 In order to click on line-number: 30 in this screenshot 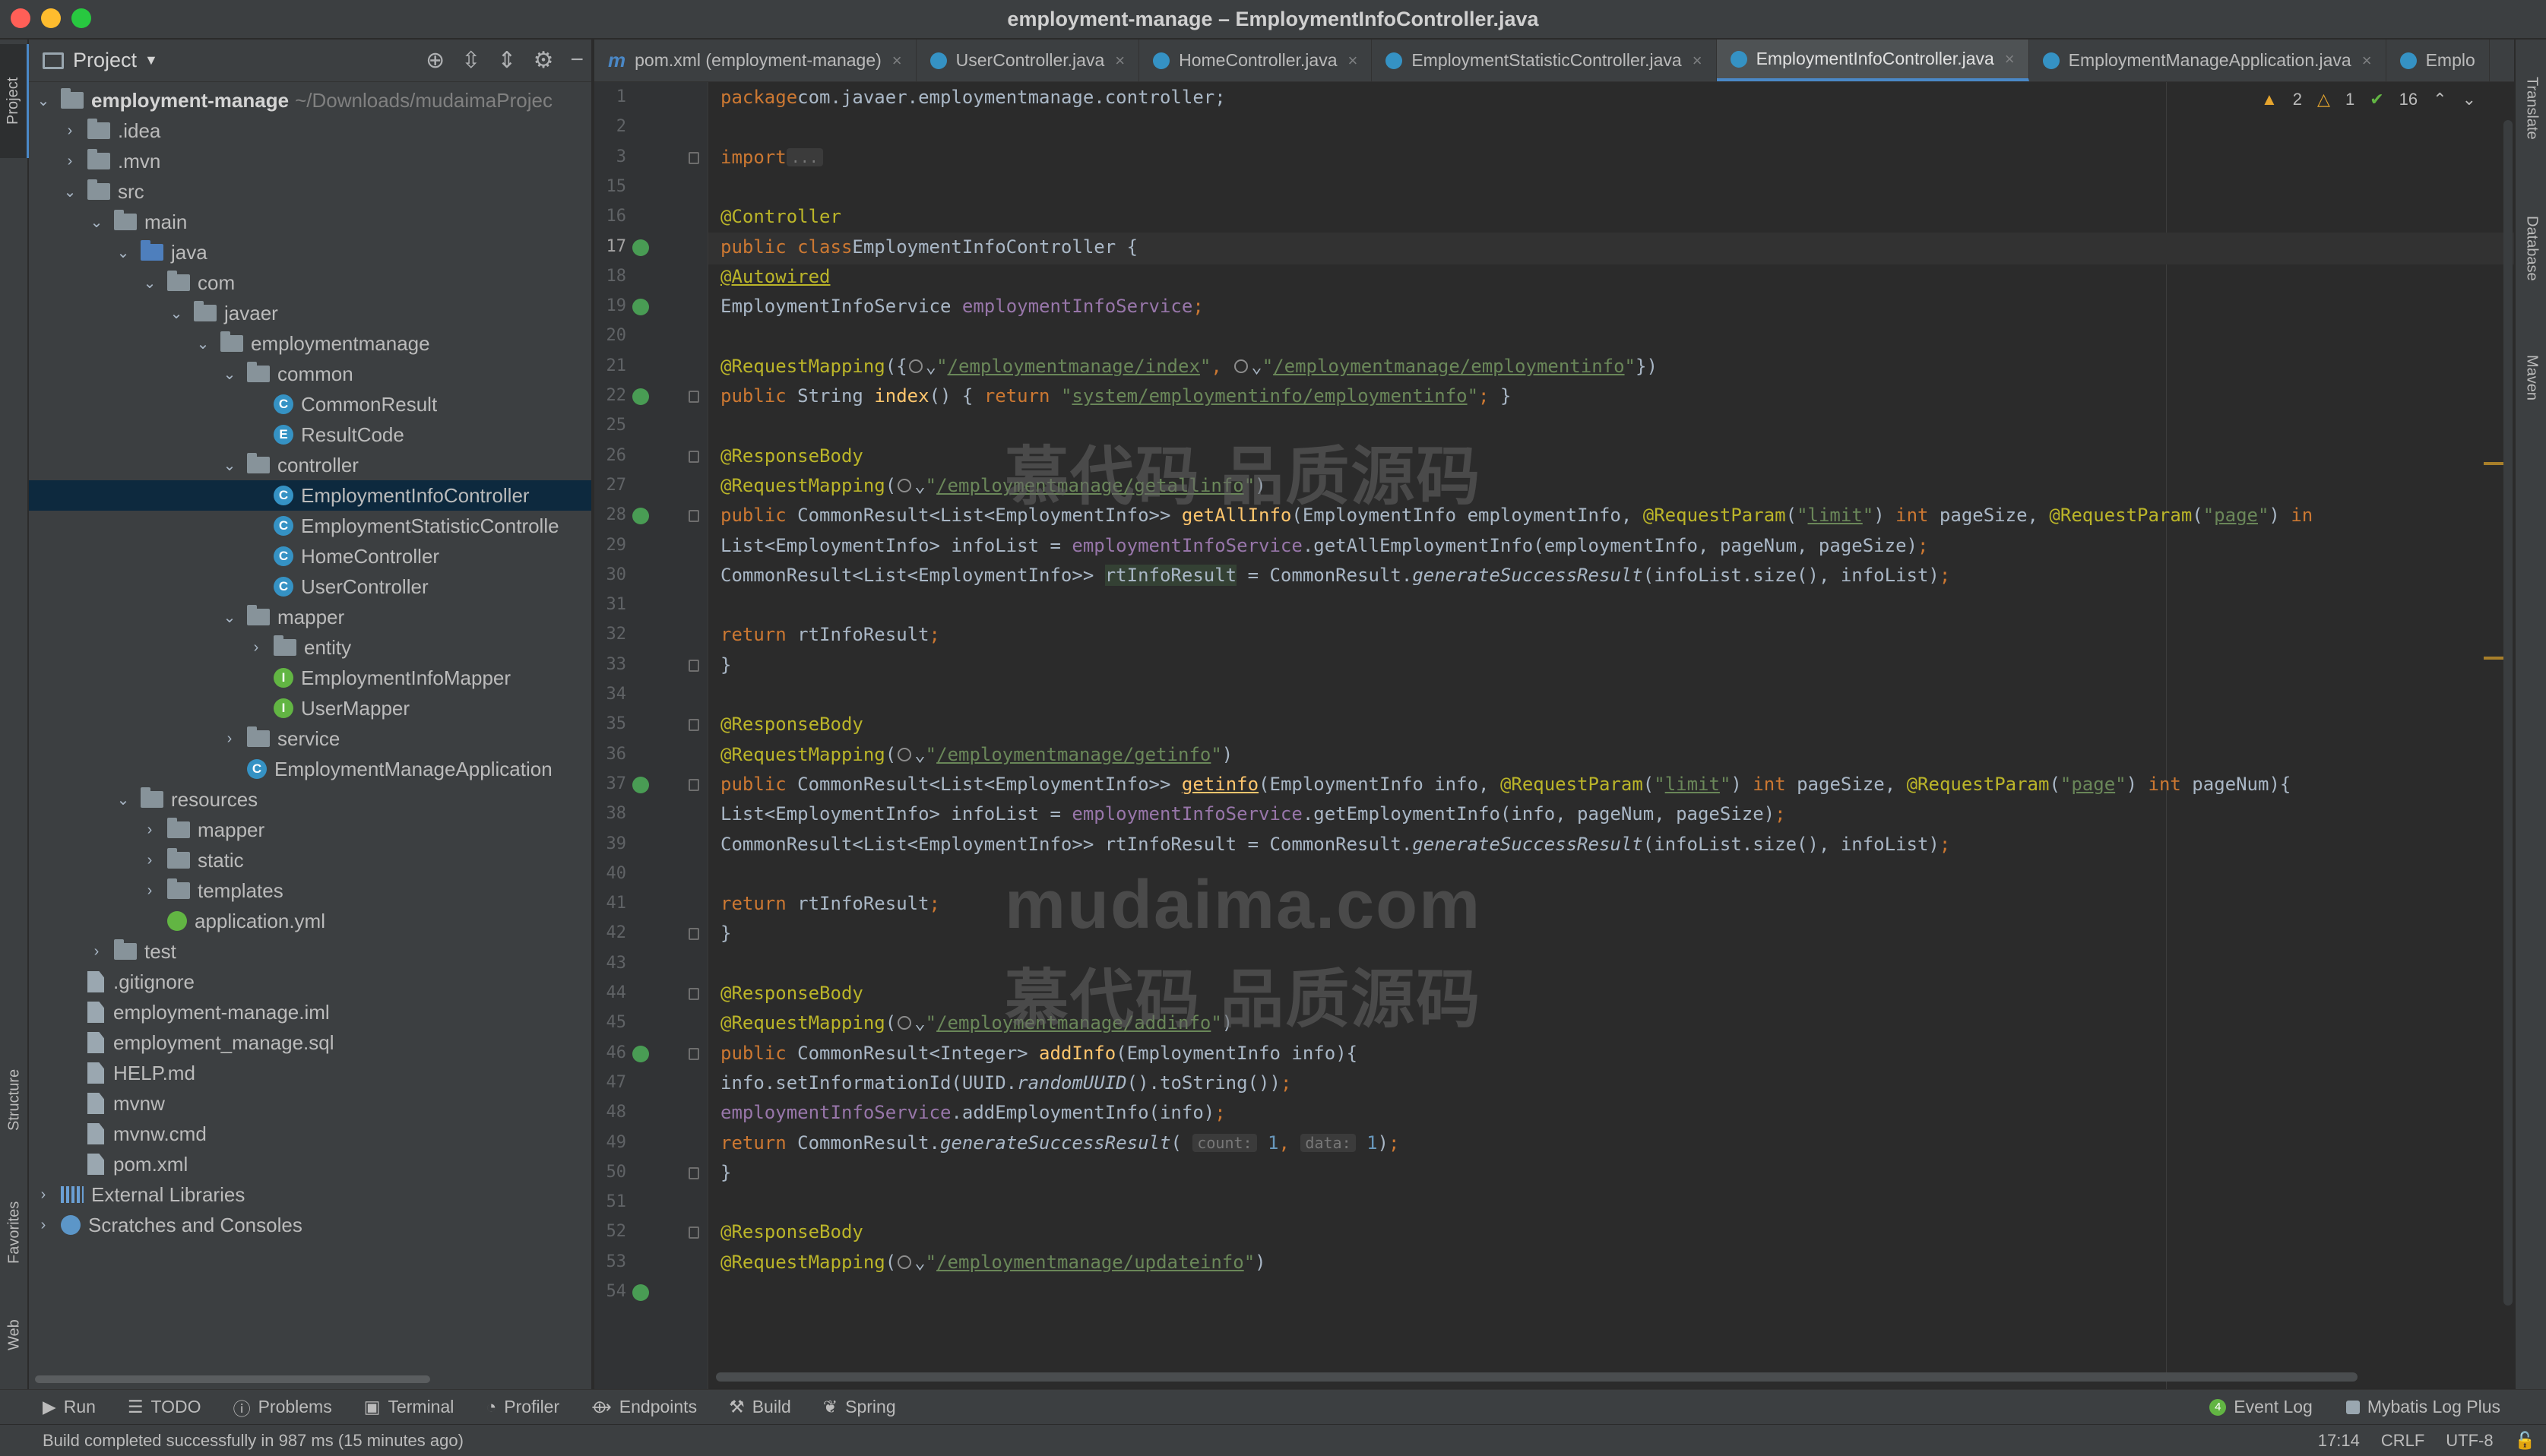, I will do `click(611, 575)`.